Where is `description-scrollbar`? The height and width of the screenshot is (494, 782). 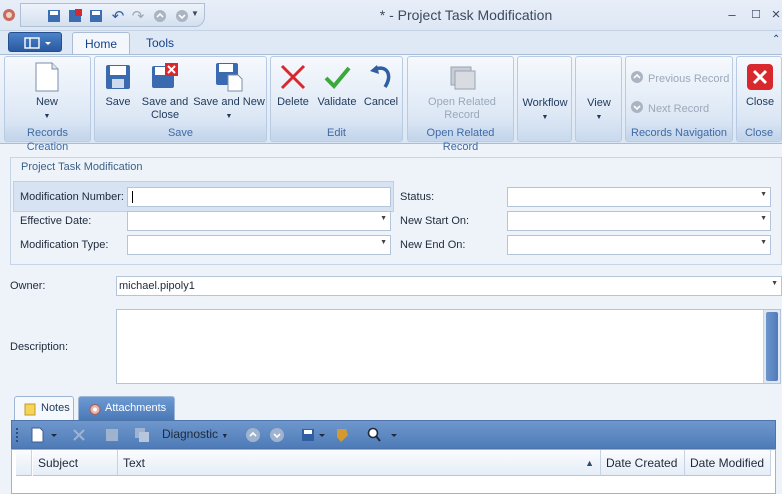 description-scrollbar is located at coordinates (771, 346).